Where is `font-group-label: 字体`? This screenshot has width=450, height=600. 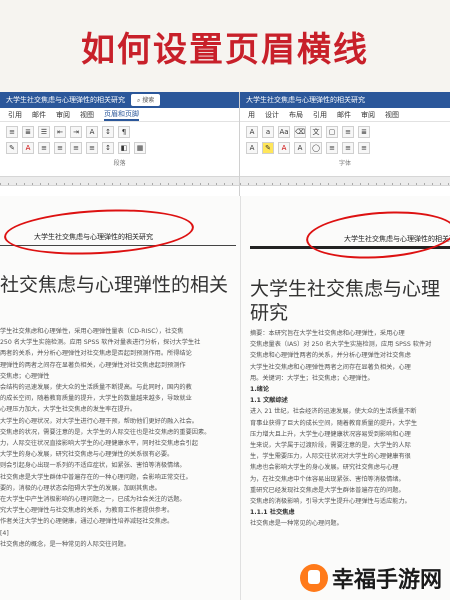 font-group-label: 字体 is located at coordinates (344, 163).